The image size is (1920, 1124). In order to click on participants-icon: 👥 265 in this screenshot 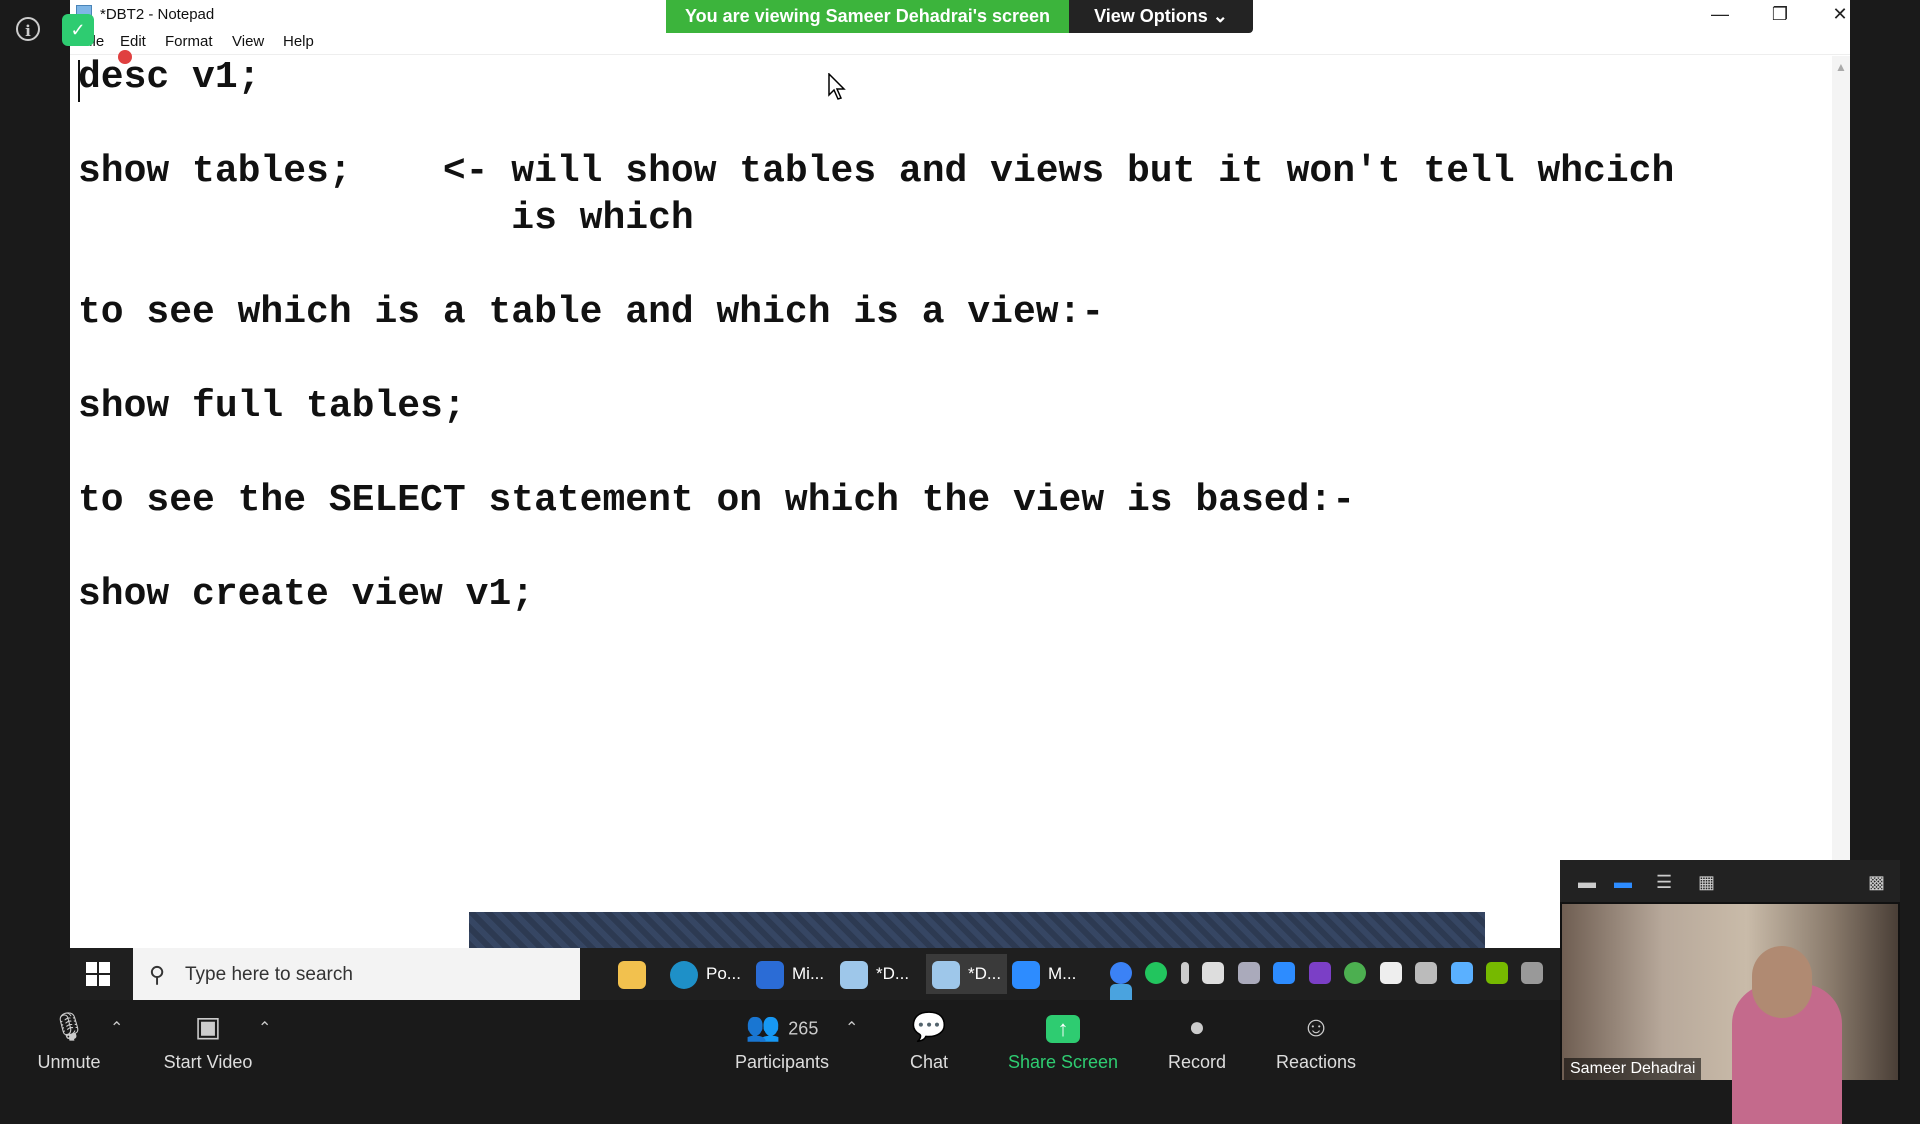, I will do `click(782, 1026)`.